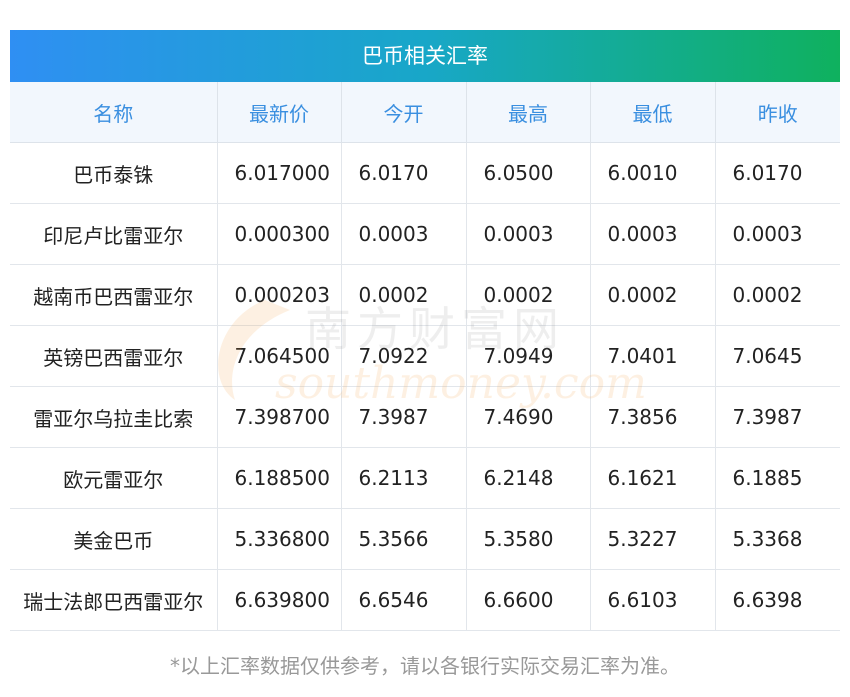 Image resolution: width=850 pixels, height=697 pixels. Describe the element at coordinates (113, 295) in the screenshot. I see `currency-name-cell: 越南币巴西雷亚尔` at that location.